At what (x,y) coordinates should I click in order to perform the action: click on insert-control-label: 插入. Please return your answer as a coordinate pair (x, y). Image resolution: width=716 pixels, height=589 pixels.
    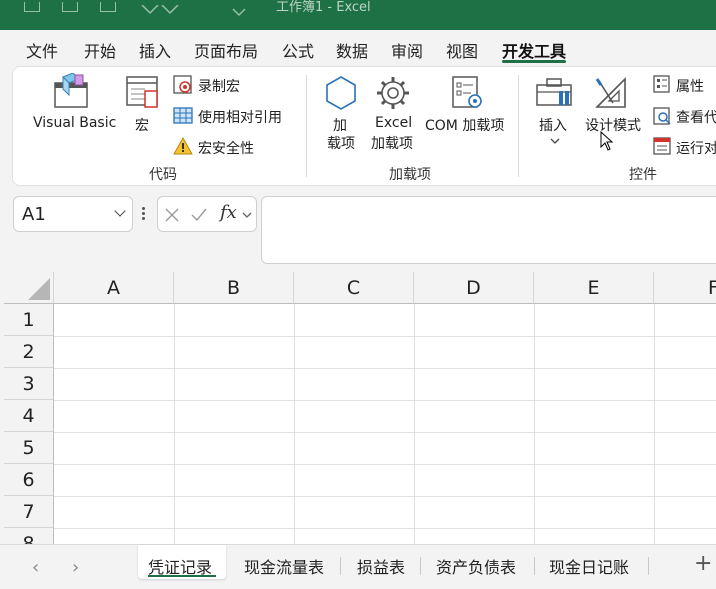
    Looking at the image, I should click on (553, 126).